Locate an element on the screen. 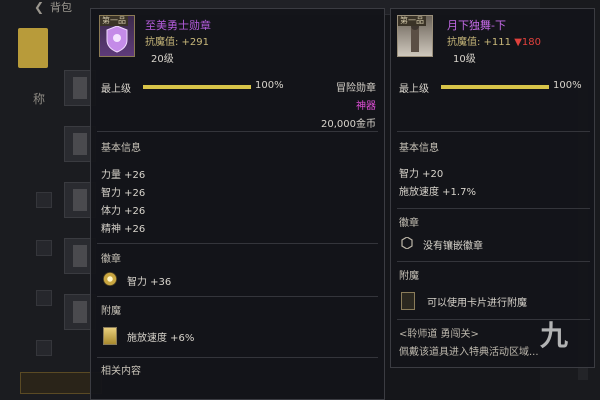 The image size is (600, 400). item-level: 20级 is located at coordinates (162, 59).